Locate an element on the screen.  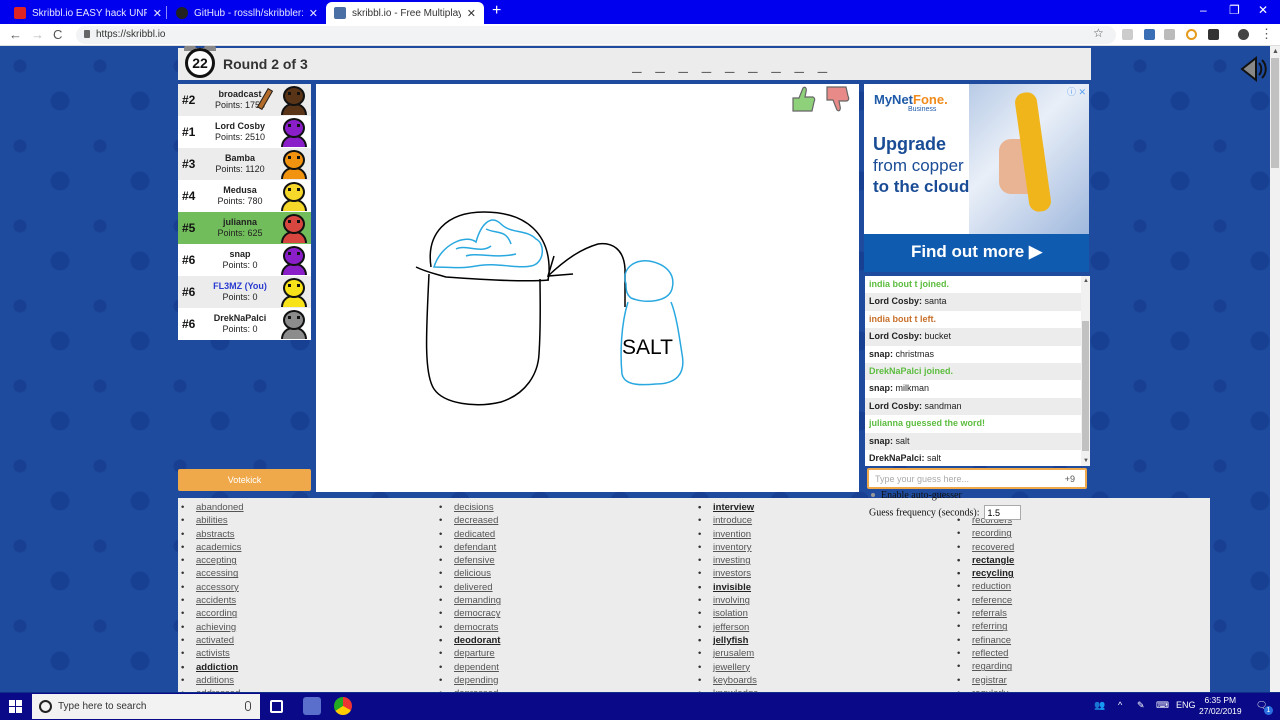
candidate-word-link: abilities is located at coordinates (212, 521).